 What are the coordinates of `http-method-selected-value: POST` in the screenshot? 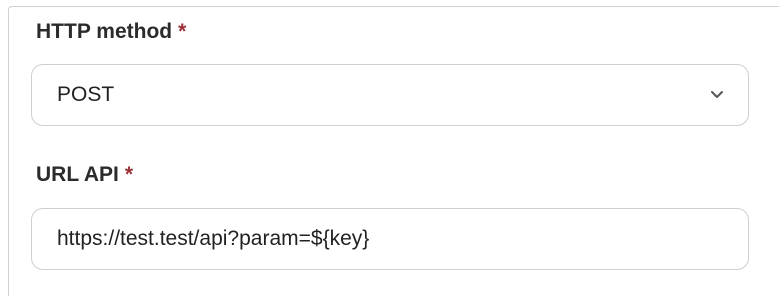 It's located at (86, 94).